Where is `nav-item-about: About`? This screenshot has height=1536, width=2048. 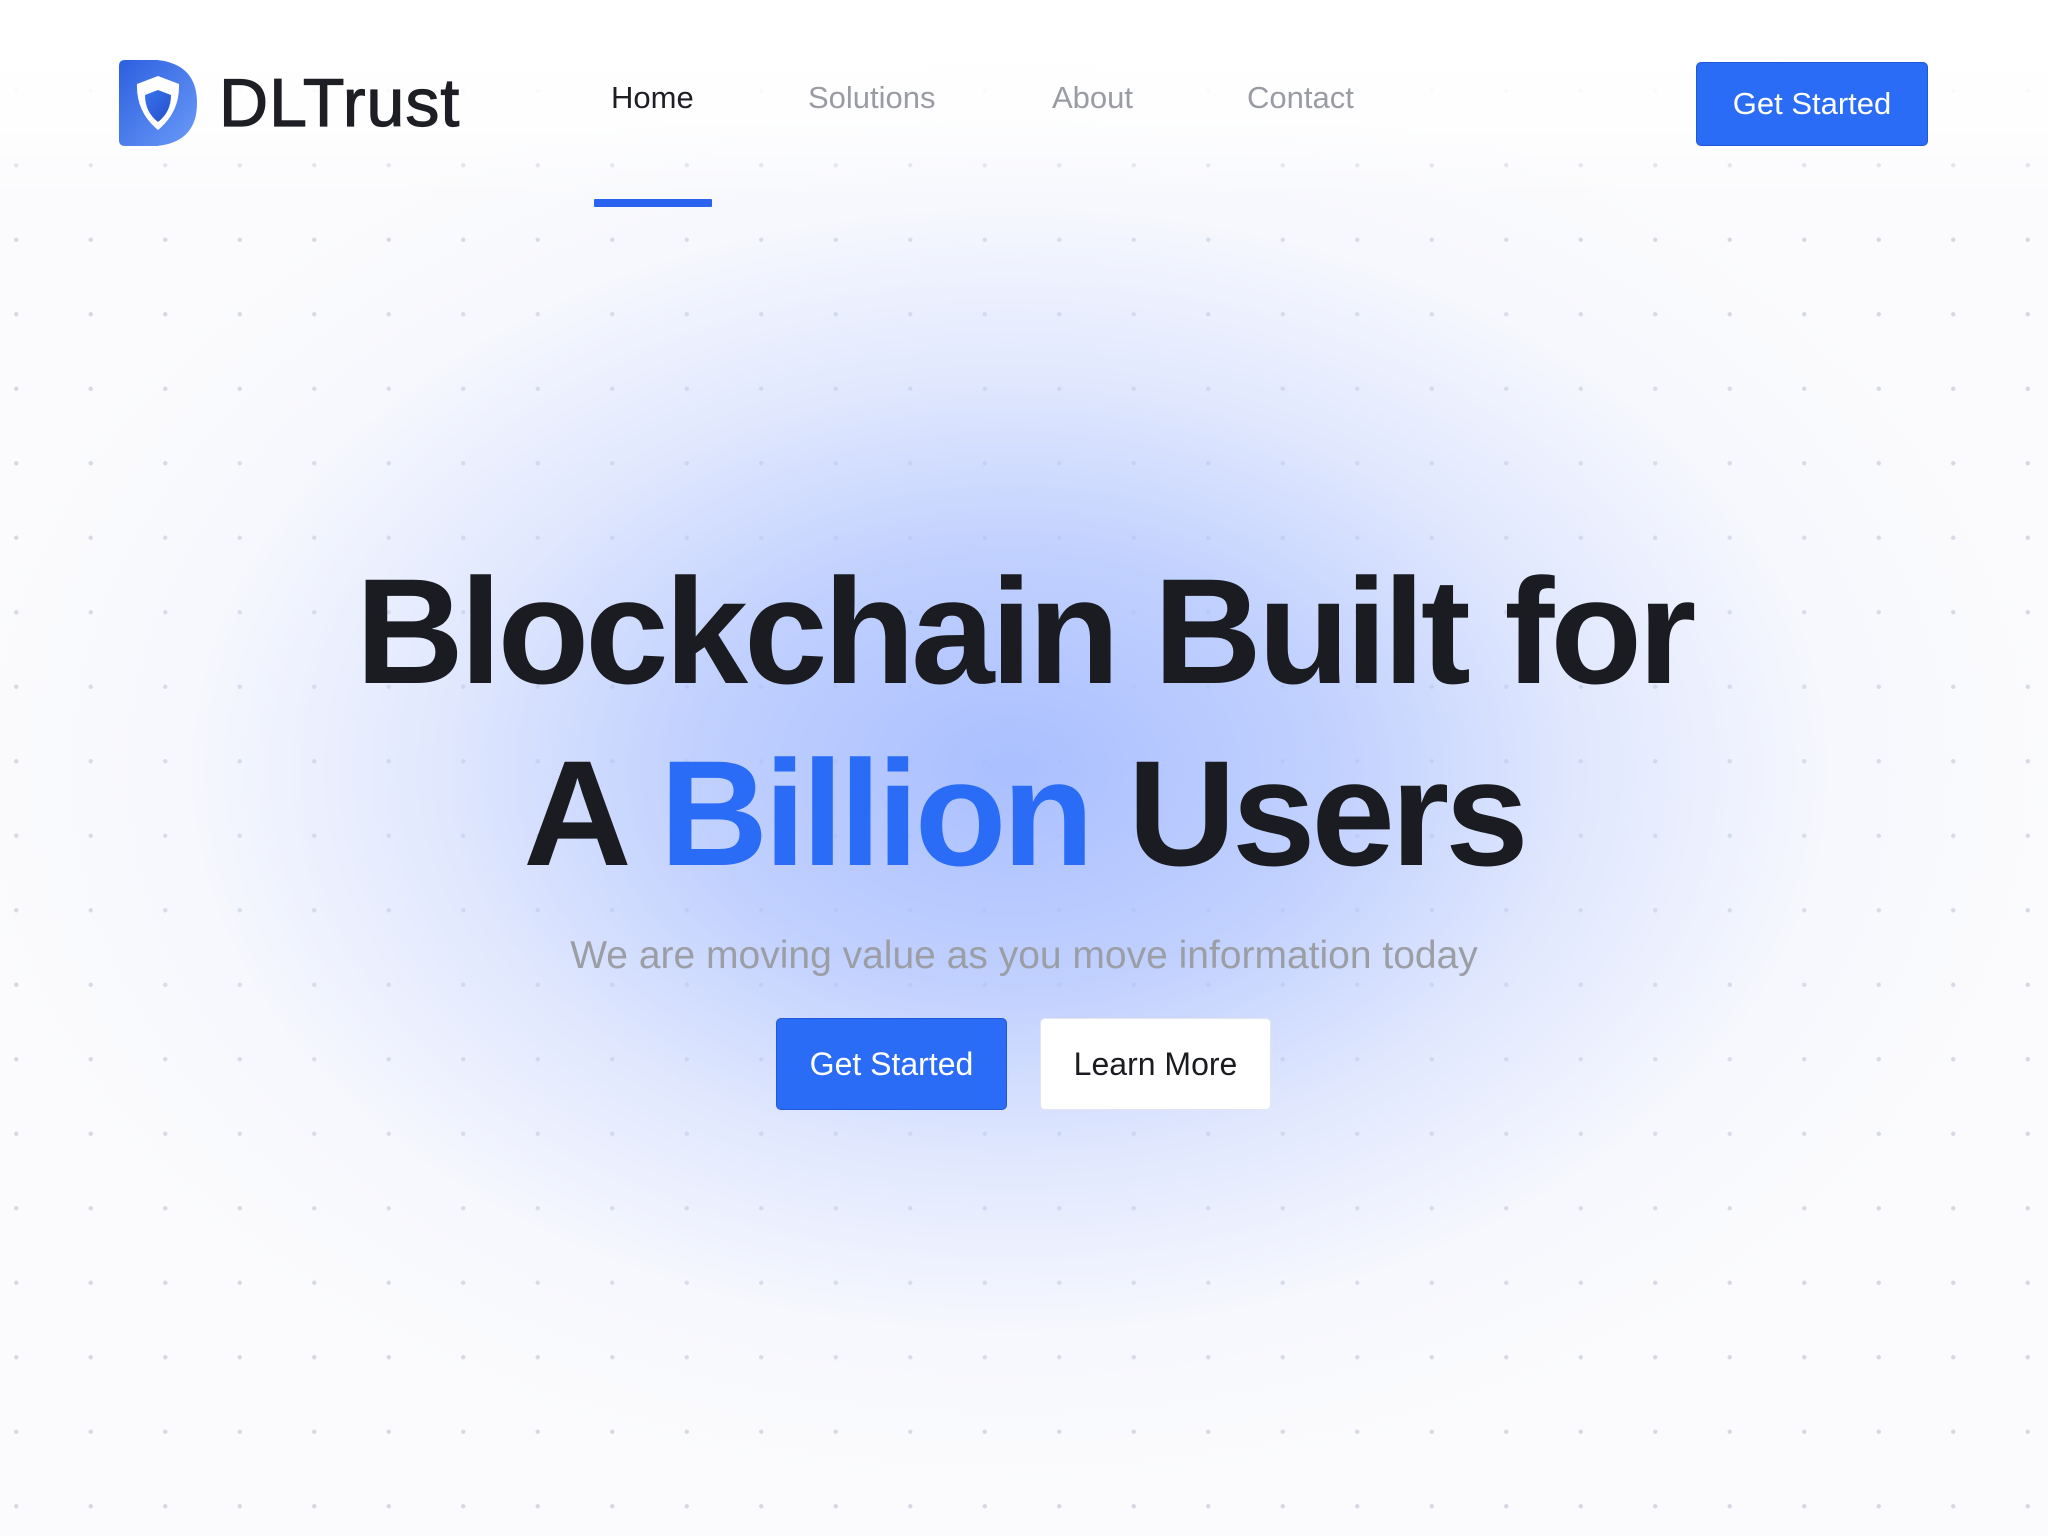 nav-item-about: About is located at coordinates (1092, 98).